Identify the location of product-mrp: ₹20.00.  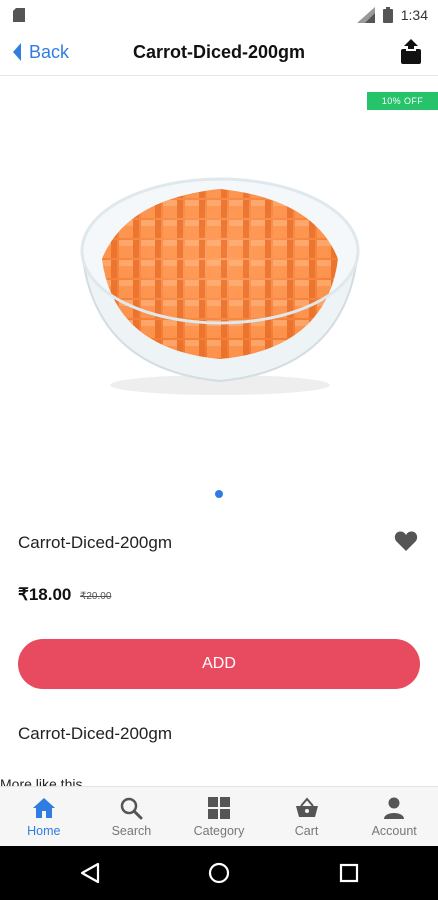
(96, 596).